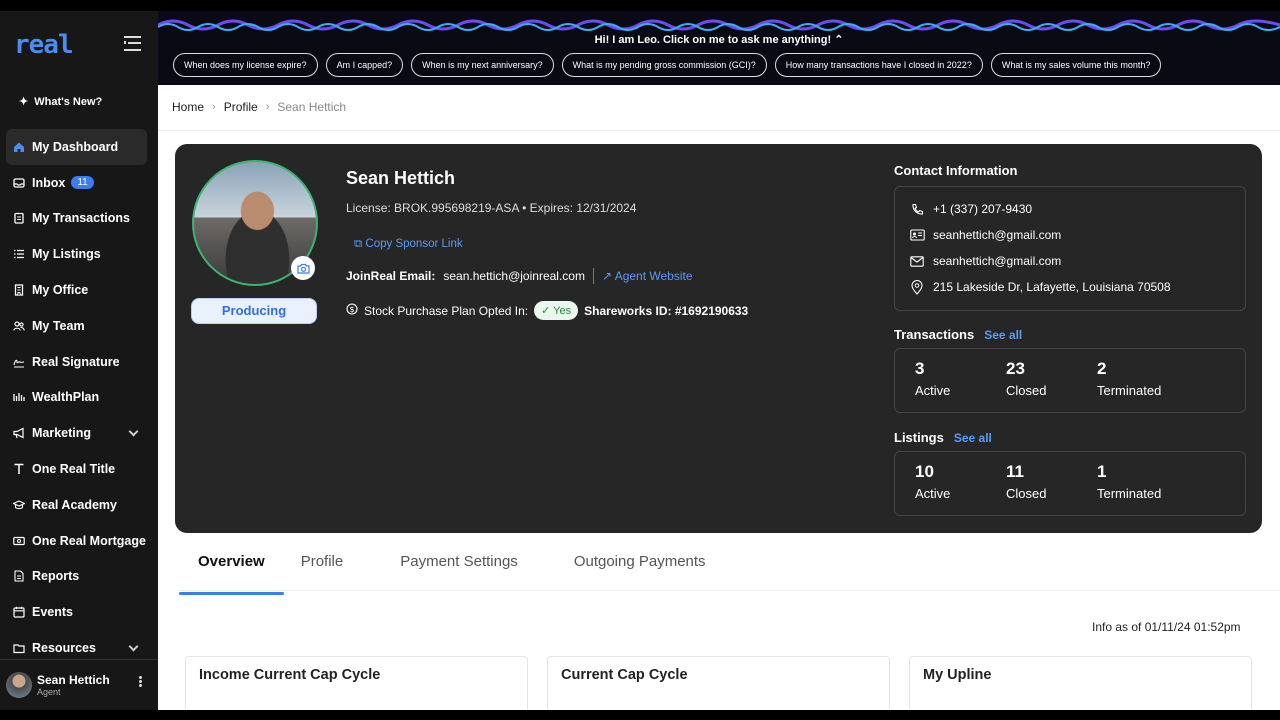  Describe the element at coordinates (322, 573) in the screenshot. I see `tab-profile: Profile` at that location.